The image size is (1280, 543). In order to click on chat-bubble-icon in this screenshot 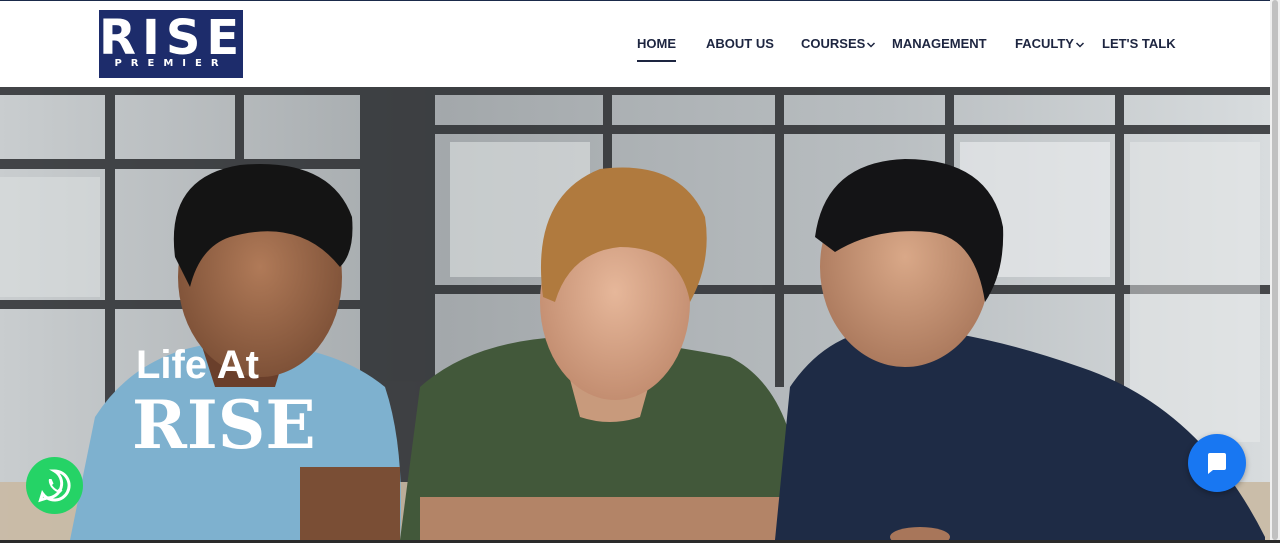, I will do `click(1217, 463)`.